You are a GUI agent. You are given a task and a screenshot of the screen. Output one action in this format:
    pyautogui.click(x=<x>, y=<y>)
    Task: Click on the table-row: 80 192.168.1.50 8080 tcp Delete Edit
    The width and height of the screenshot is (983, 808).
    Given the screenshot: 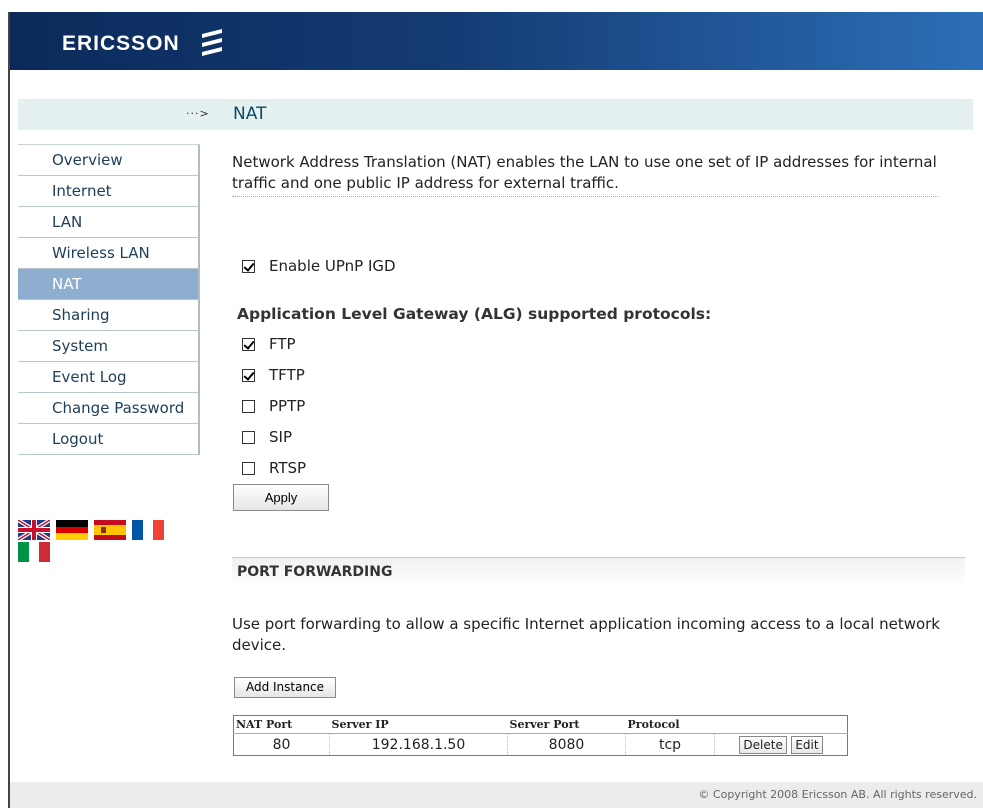 What is the action you would take?
    pyautogui.click(x=540, y=744)
    